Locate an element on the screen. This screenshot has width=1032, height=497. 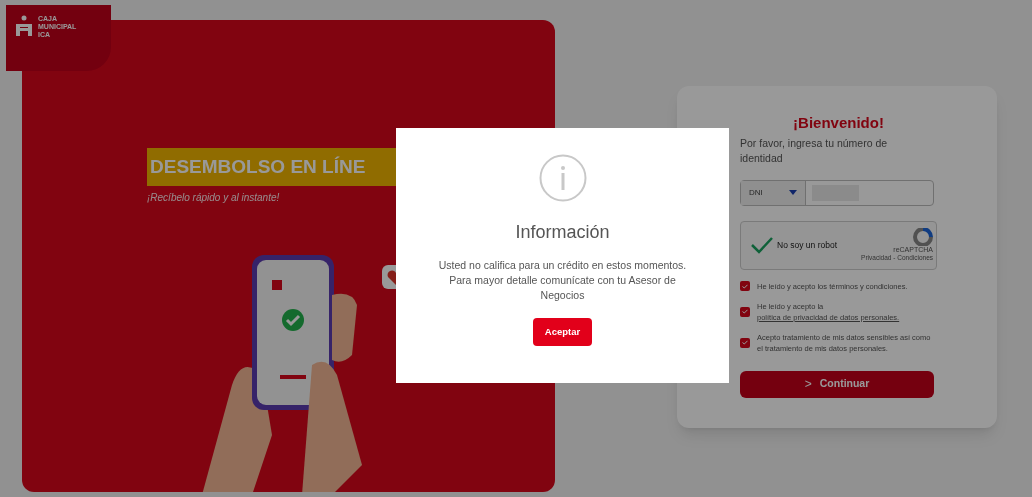
instruction-text: Por favor, ingresa tu número de identidad is located at coordinates (814, 150).